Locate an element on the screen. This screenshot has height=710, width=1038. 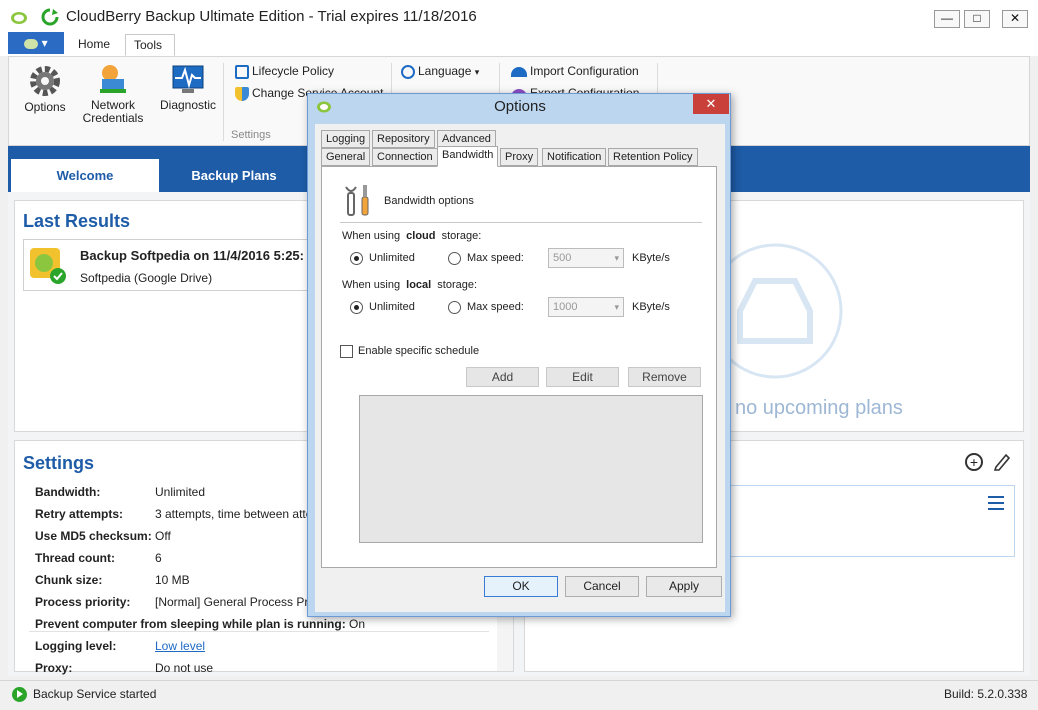
tab-bandwidth: Bandwidth is located at coordinates (468, 156).